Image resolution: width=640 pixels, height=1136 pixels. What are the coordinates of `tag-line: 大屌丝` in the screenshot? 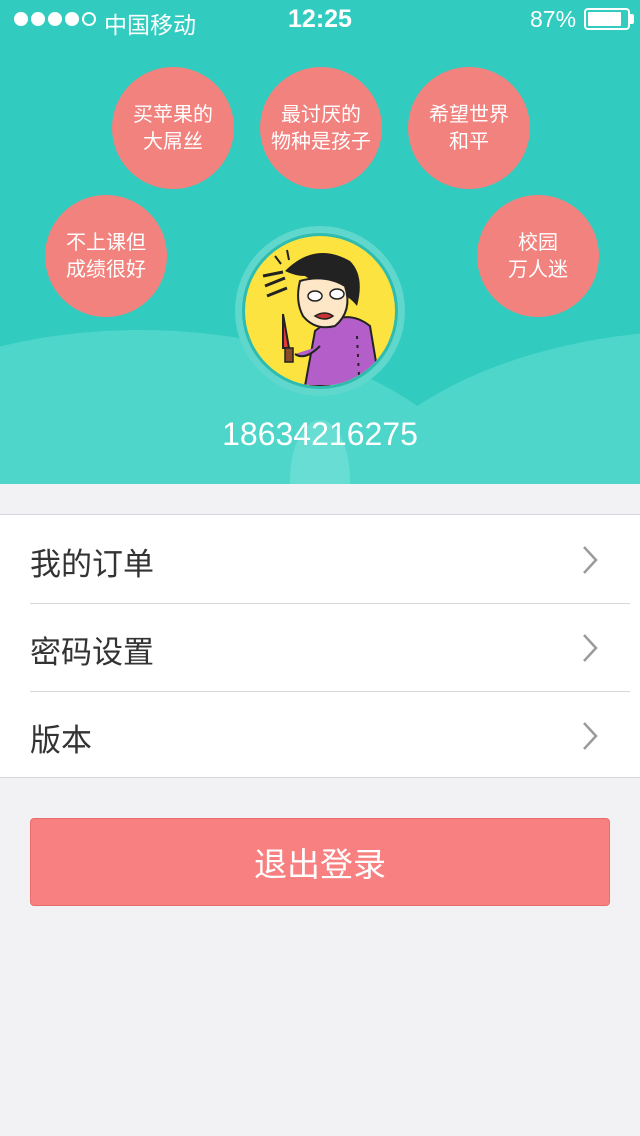 It's located at (173, 141).